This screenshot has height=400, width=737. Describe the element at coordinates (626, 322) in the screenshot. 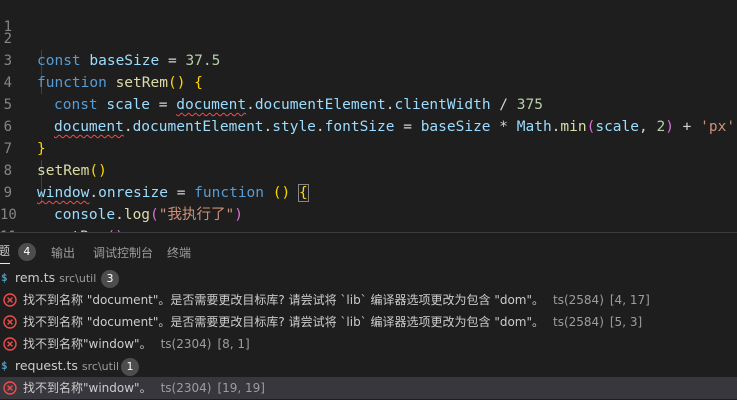

I see `problem-location: [5, 3]` at that location.